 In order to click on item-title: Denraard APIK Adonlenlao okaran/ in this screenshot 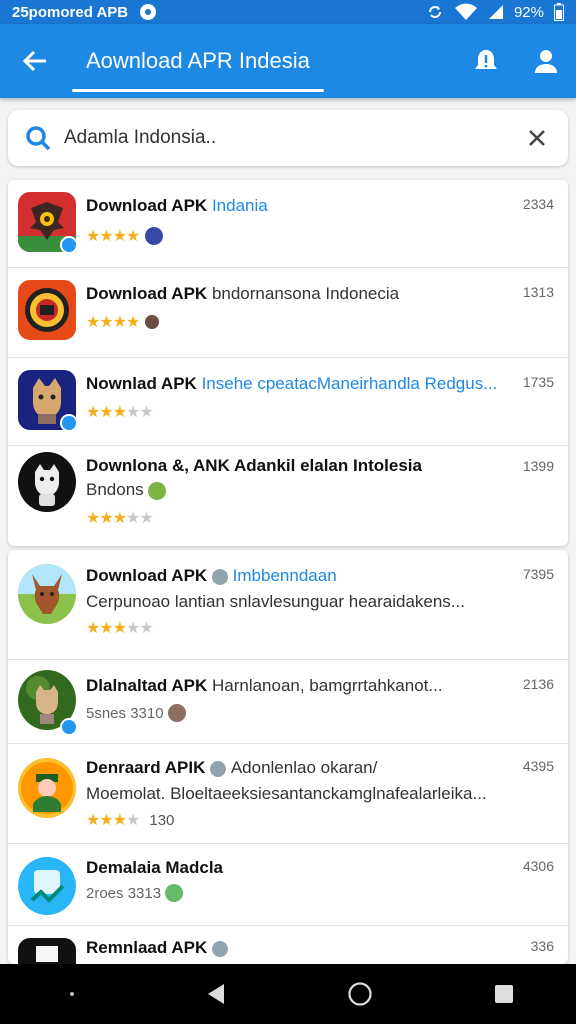, I will do `click(232, 767)`.